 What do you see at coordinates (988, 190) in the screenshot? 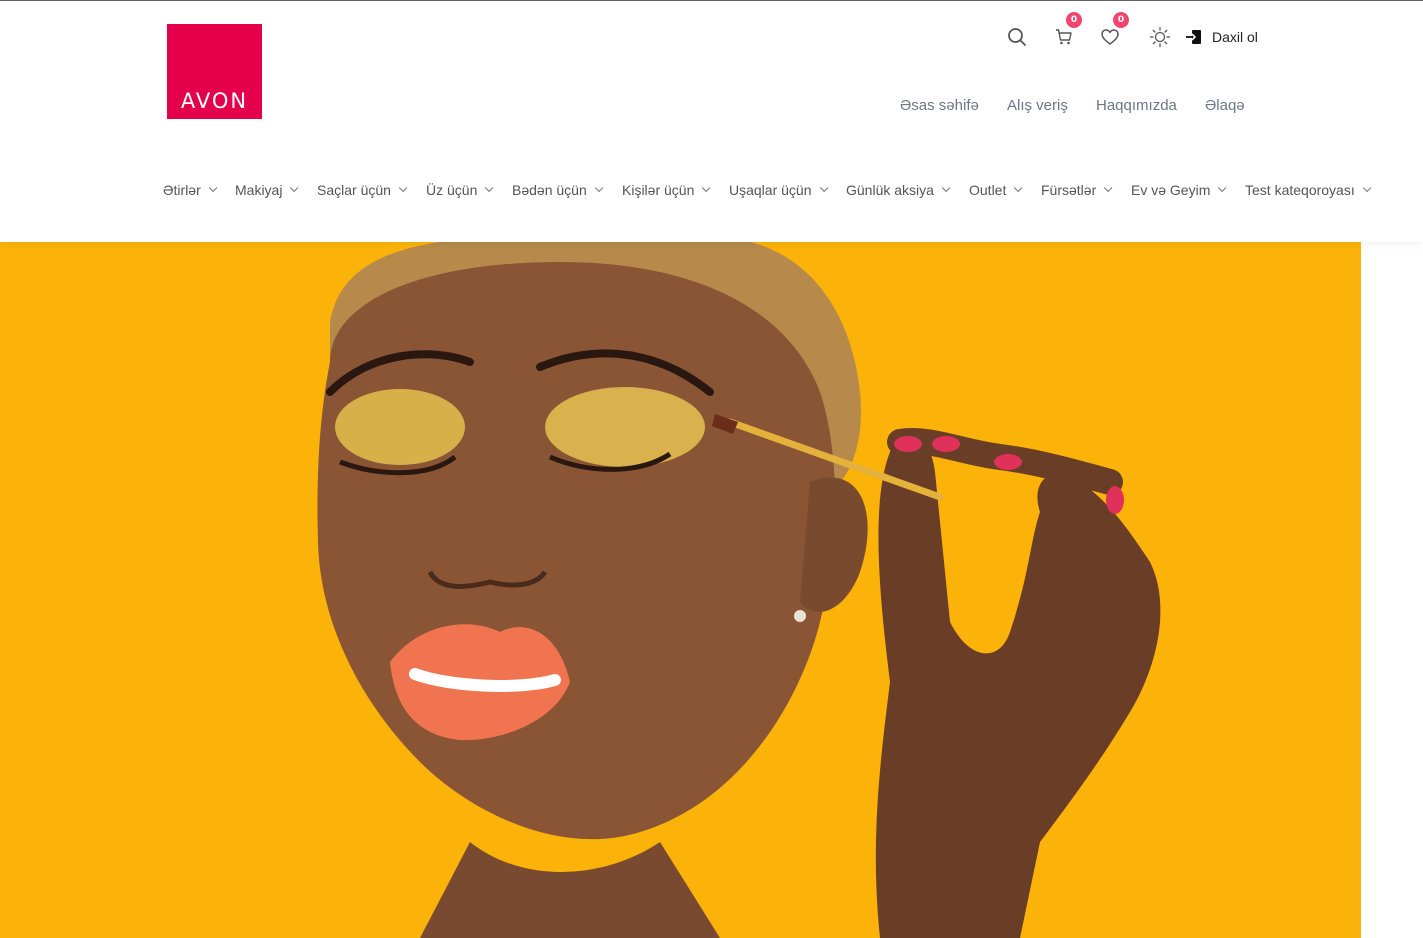
I see `category-label: Outlet` at bounding box center [988, 190].